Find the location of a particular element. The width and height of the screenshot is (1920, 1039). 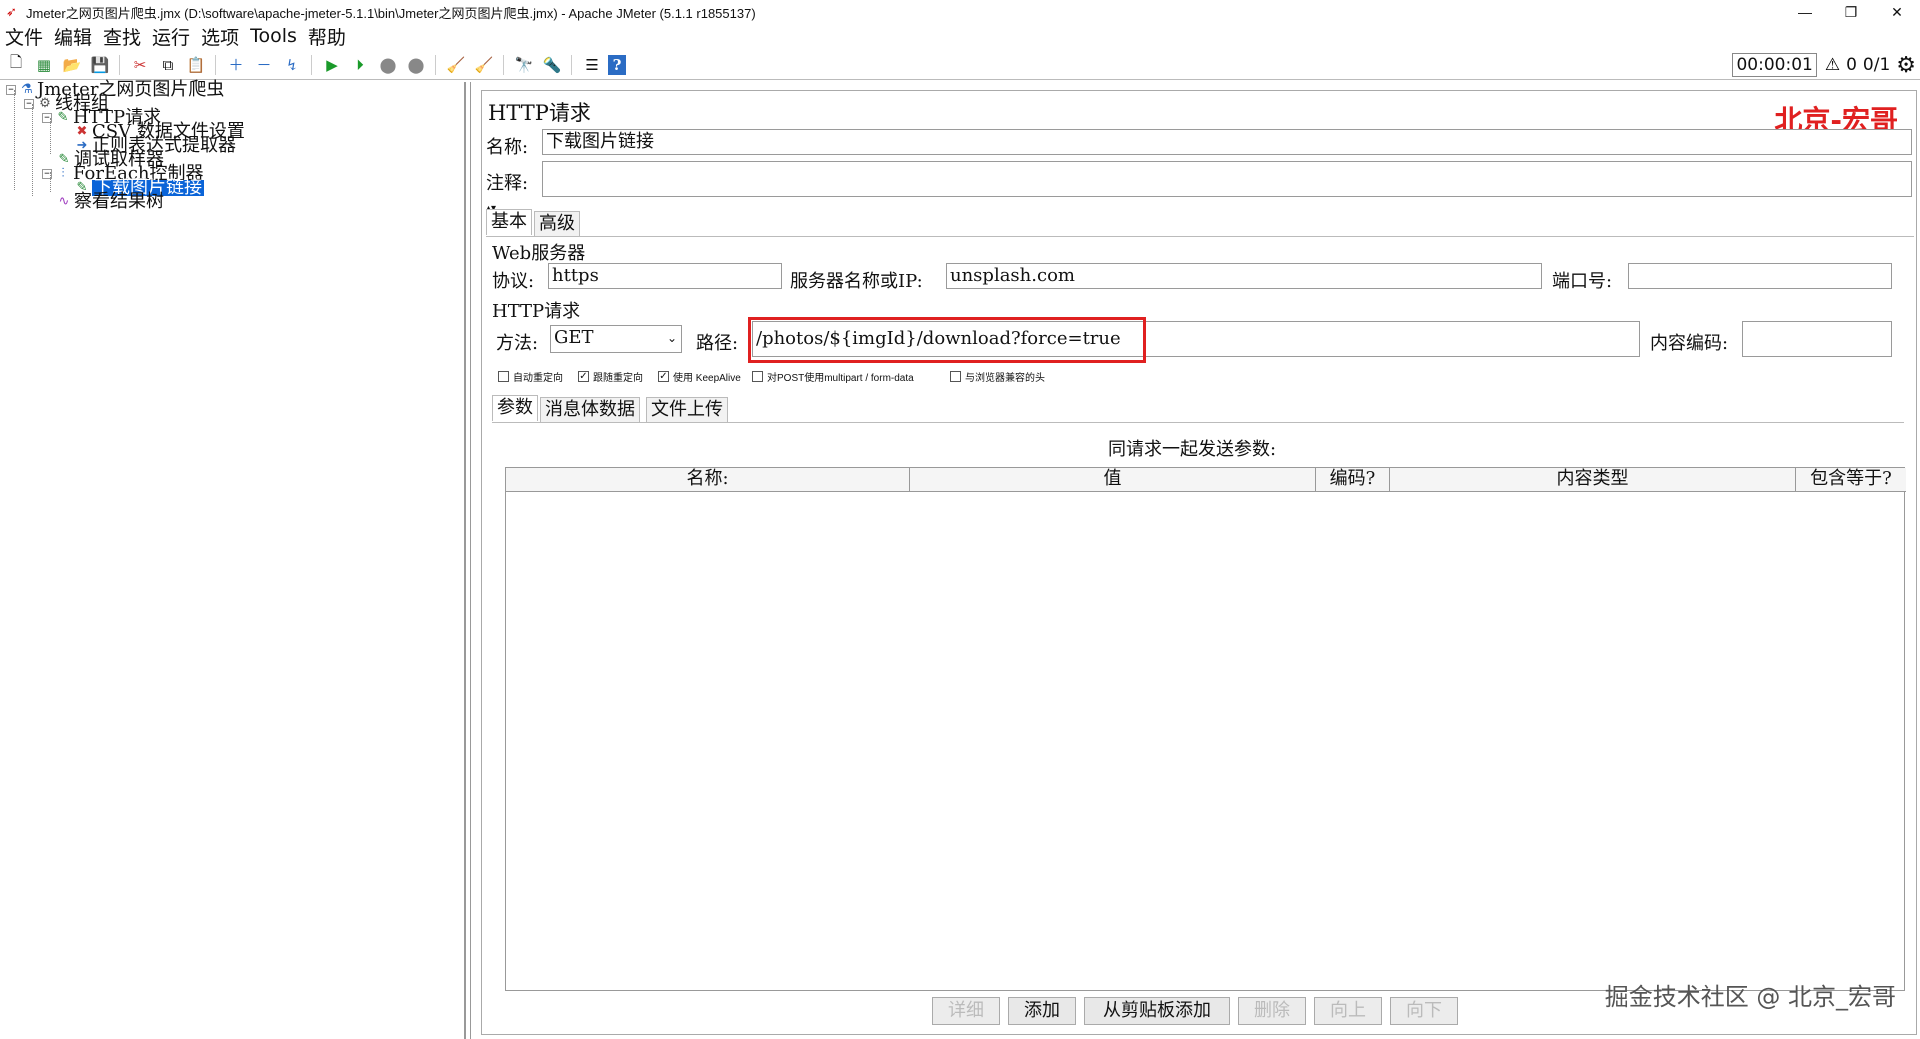

add-from-clipboard-button: 从剪贴板添加 is located at coordinates (1157, 1011).